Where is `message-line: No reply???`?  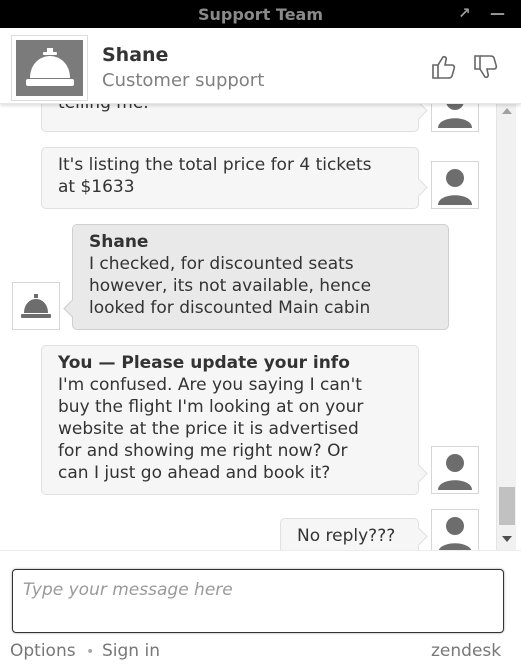
message-line: No reply??? is located at coordinates (346, 536).